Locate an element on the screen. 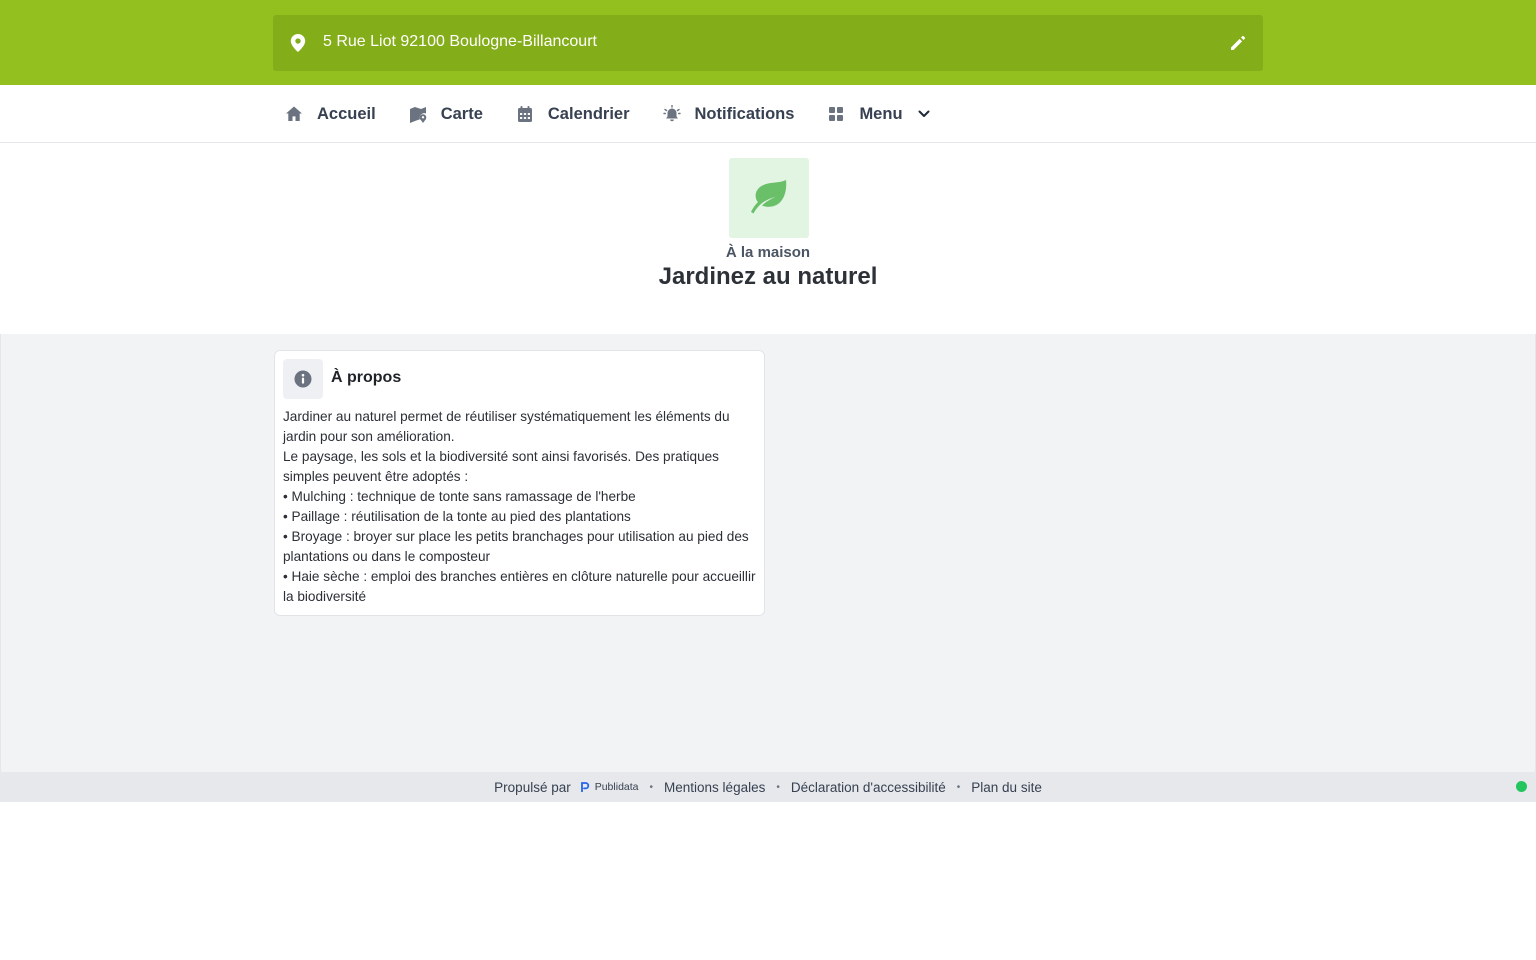  nav-label: Carte is located at coordinates (461, 113).